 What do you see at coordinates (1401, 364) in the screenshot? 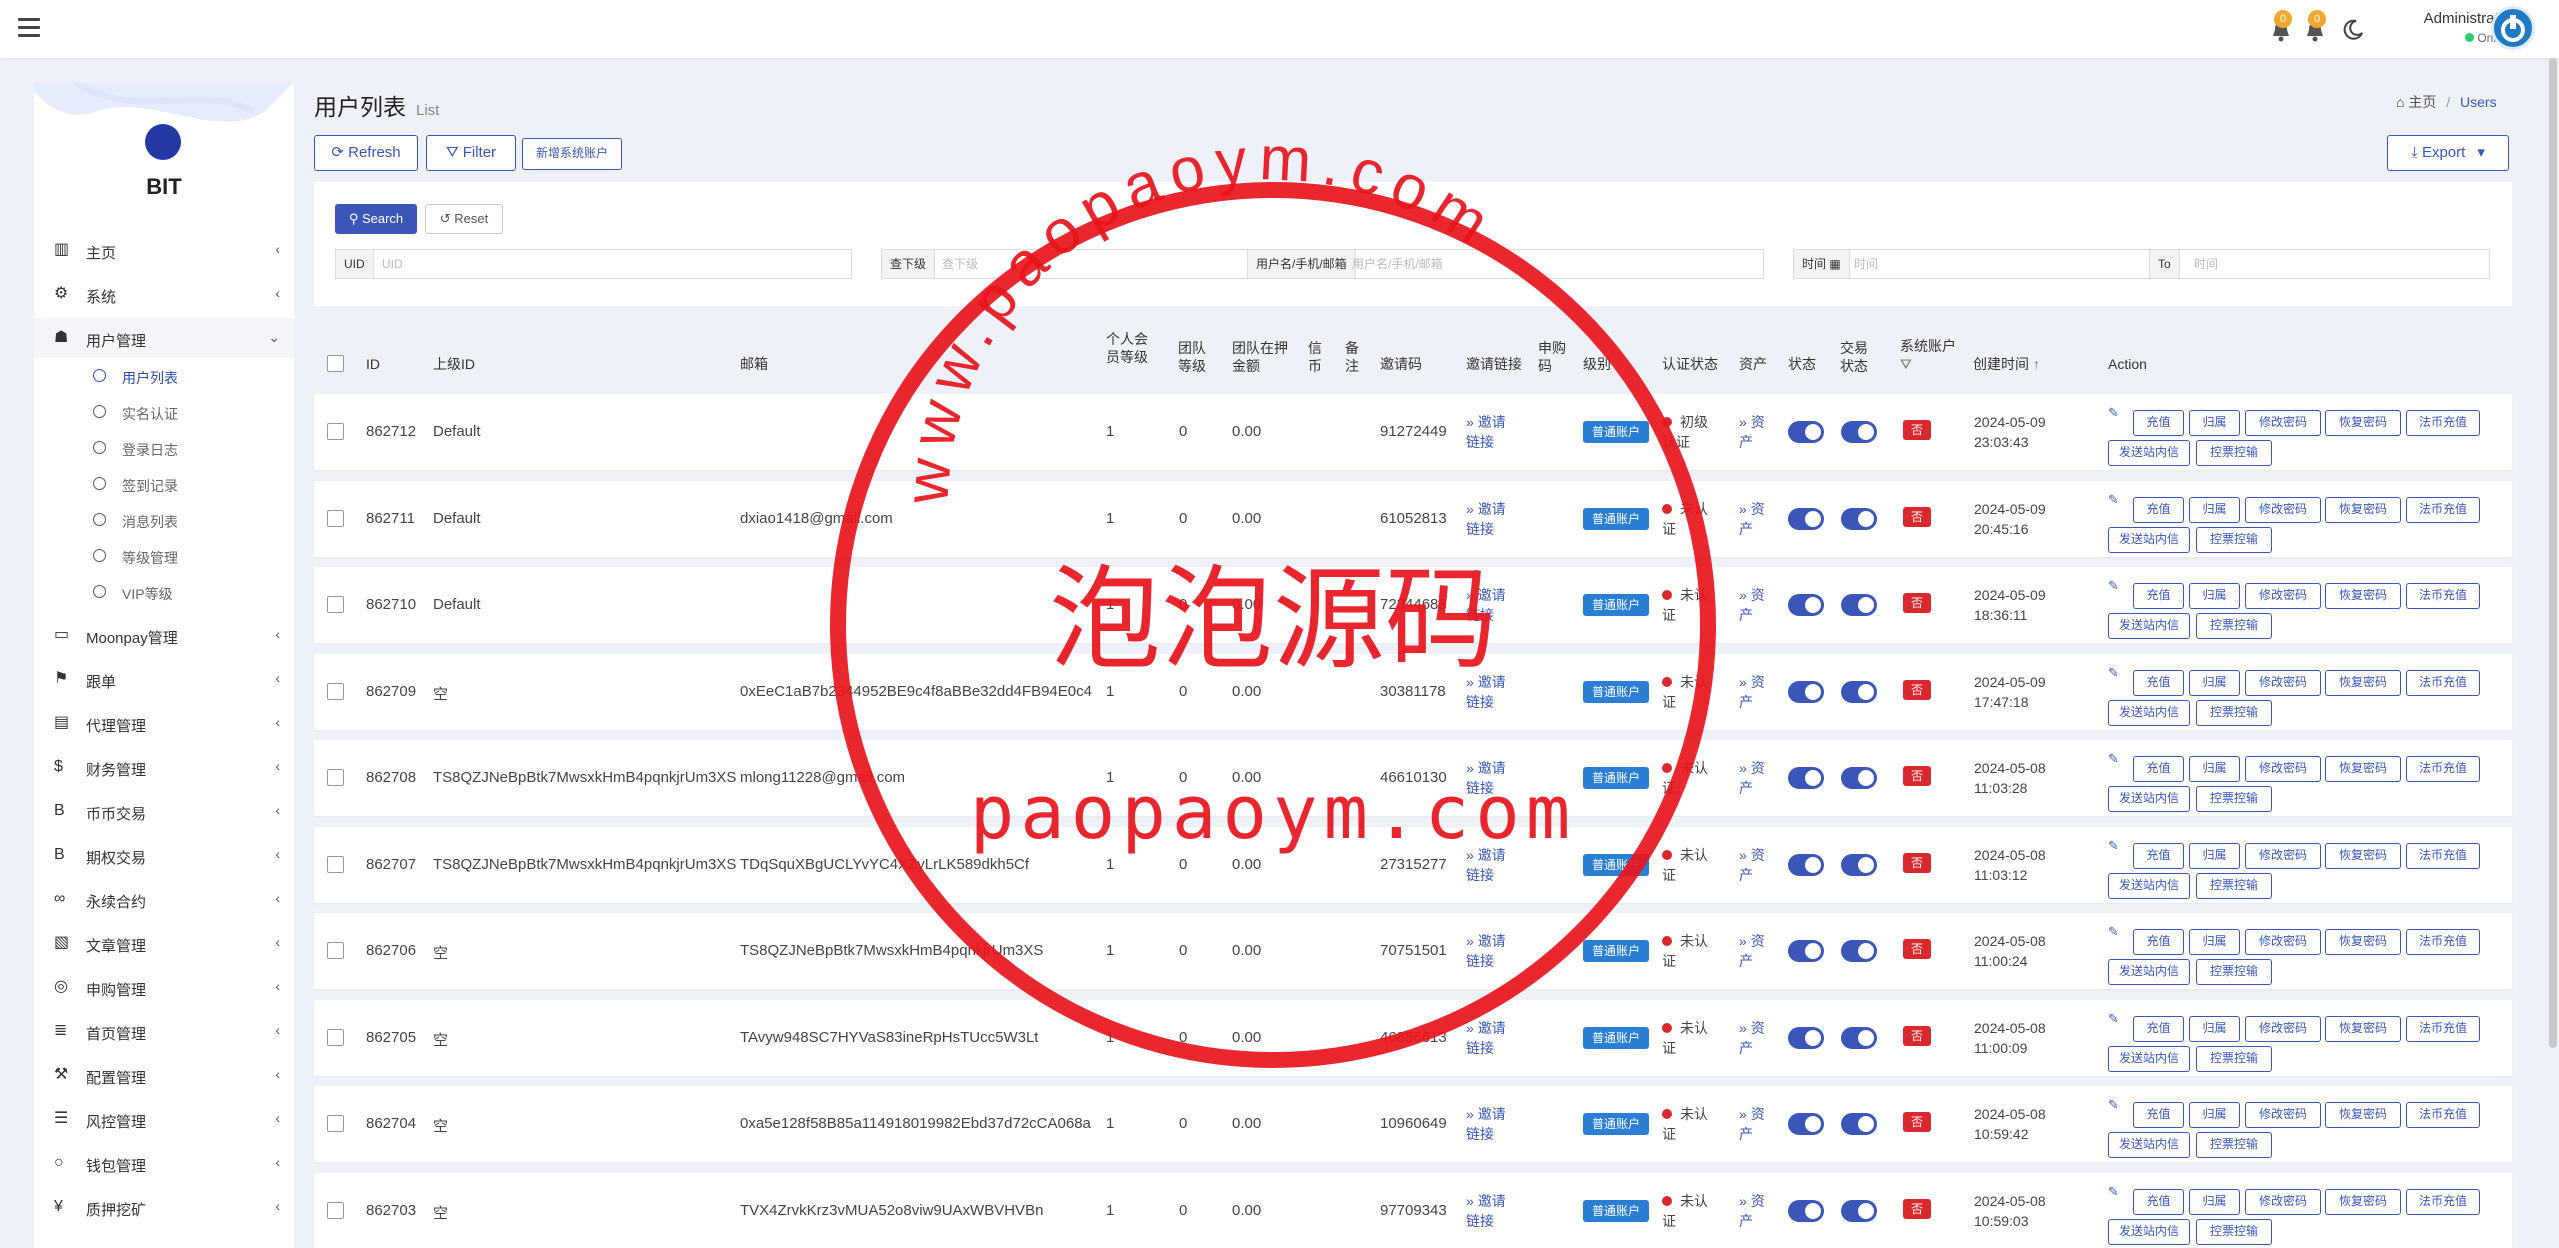
I see `col-invite-code: 邀请码` at bounding box center [1401, 364].